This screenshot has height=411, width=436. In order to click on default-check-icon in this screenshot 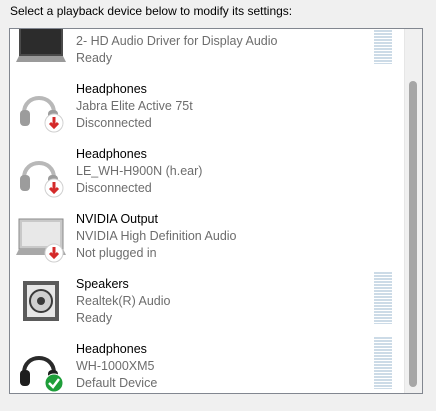, I will do `click(54, 383)`.